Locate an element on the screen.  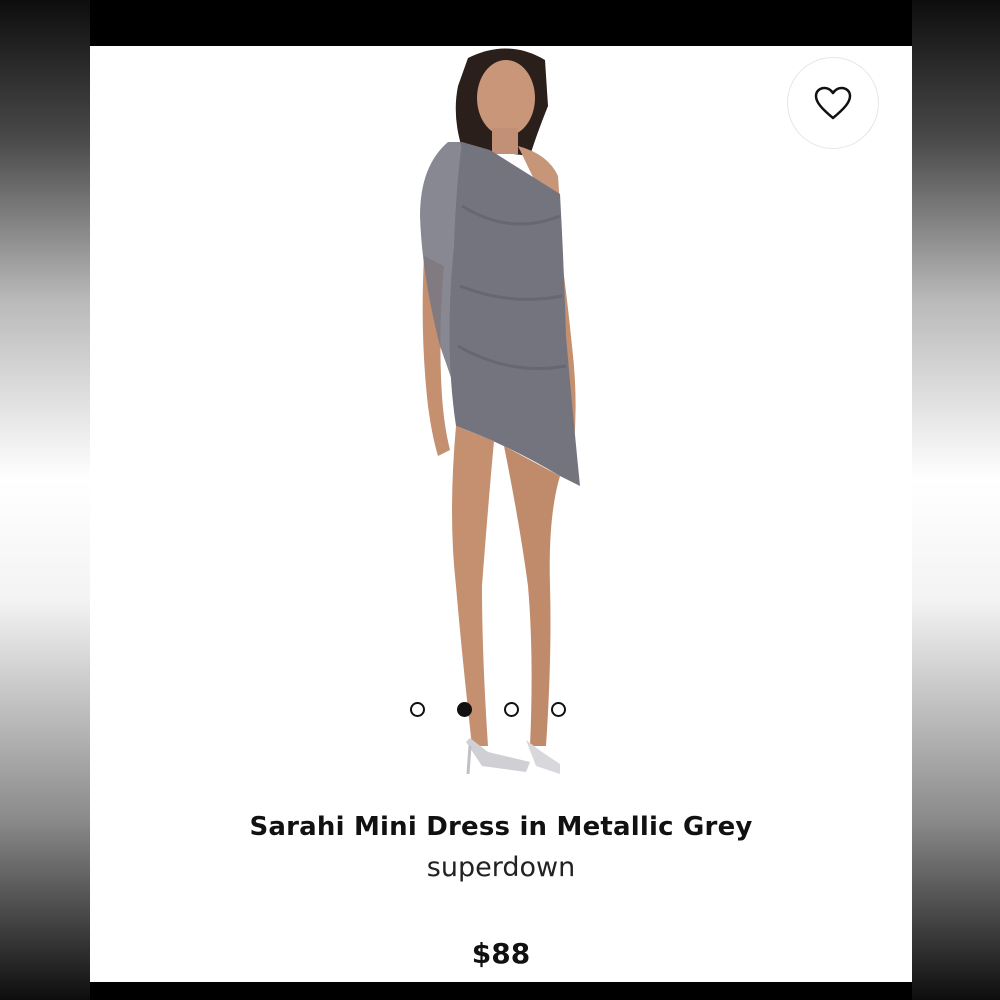
product-brand: superdown is located at coordinates (501, 867).